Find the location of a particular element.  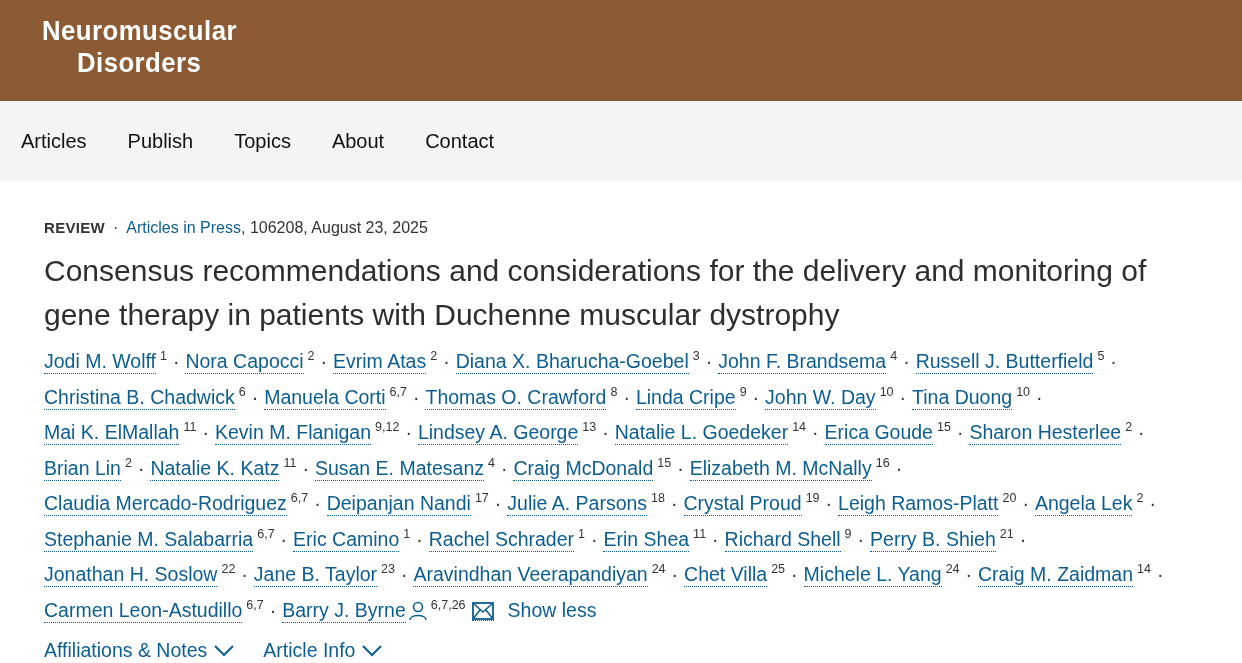

author-link: Crystal Proud is located at coordinates (742, 503).